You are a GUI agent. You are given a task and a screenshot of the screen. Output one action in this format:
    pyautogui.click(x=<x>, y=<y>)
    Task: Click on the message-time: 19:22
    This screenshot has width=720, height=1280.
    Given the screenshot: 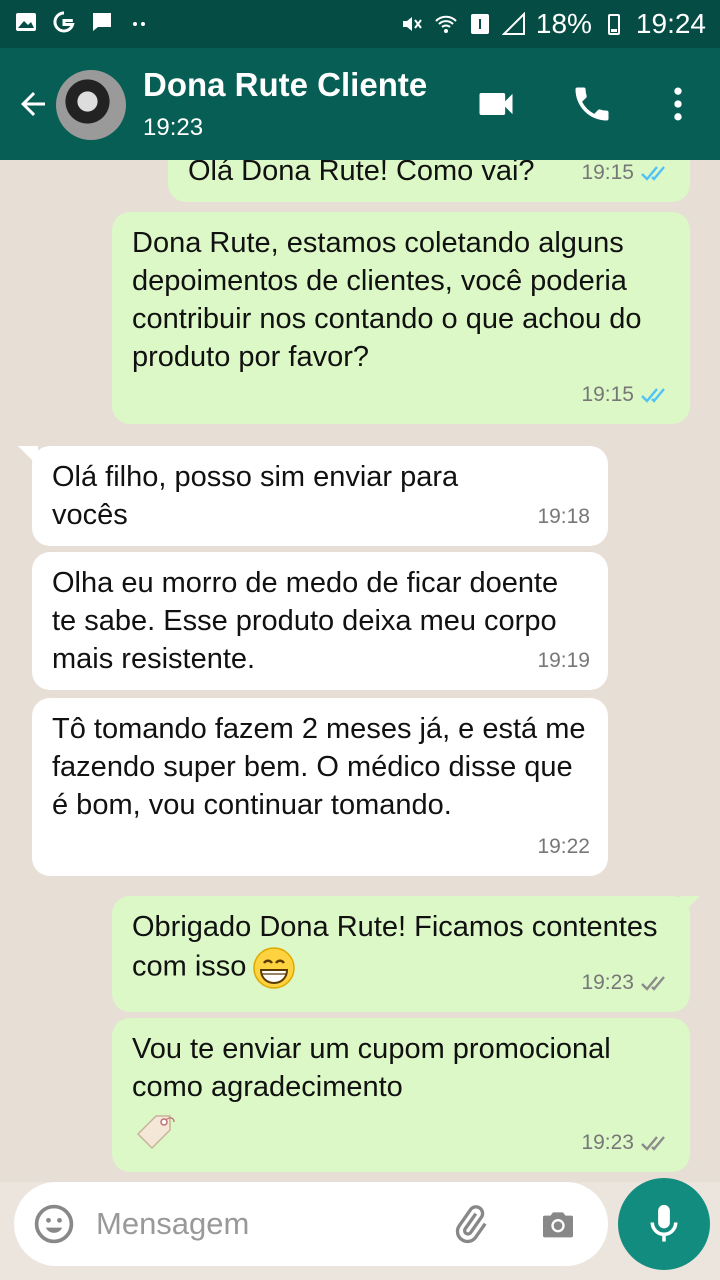 What is the action you would take?
    pyautogui.click(x=563, y=846)
    